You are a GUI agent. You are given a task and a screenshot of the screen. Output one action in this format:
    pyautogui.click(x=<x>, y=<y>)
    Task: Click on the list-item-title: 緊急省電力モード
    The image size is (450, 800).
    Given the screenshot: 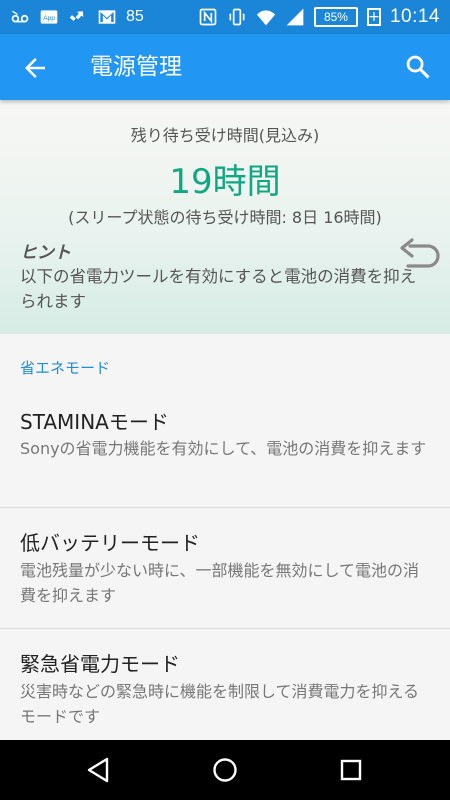 What is the action you would take?
    pyautogui.click(x=100, y=664)
    